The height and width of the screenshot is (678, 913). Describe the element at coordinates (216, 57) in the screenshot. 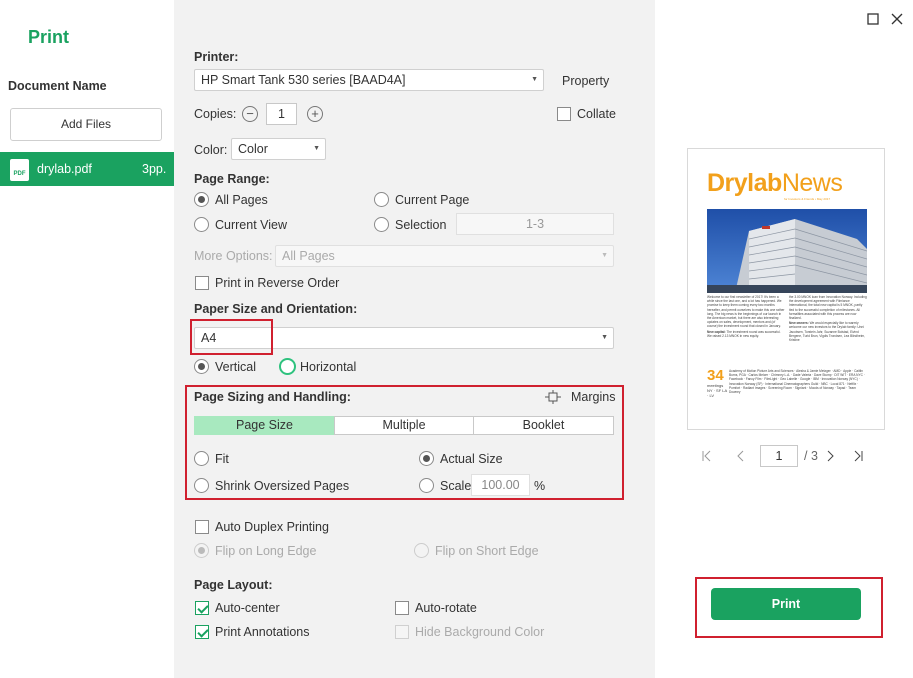

I see `printer-label: Printer:` at that location.